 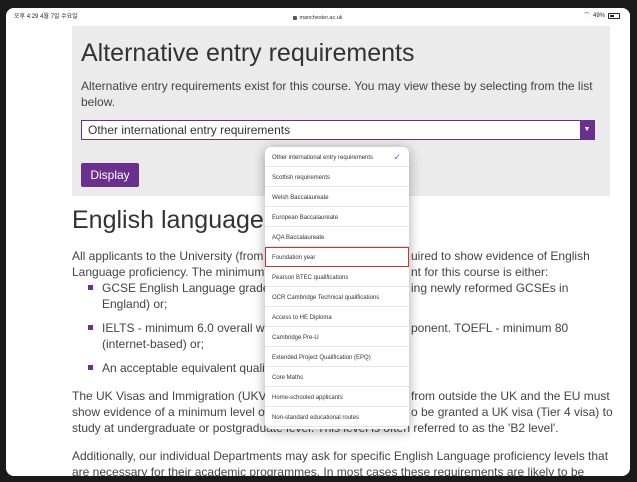 What do you see at coordinates (192, 288) in the screenshot?
I see `b1-line1-left: GCSE English Language grade C` at bounding box center [192, 288].